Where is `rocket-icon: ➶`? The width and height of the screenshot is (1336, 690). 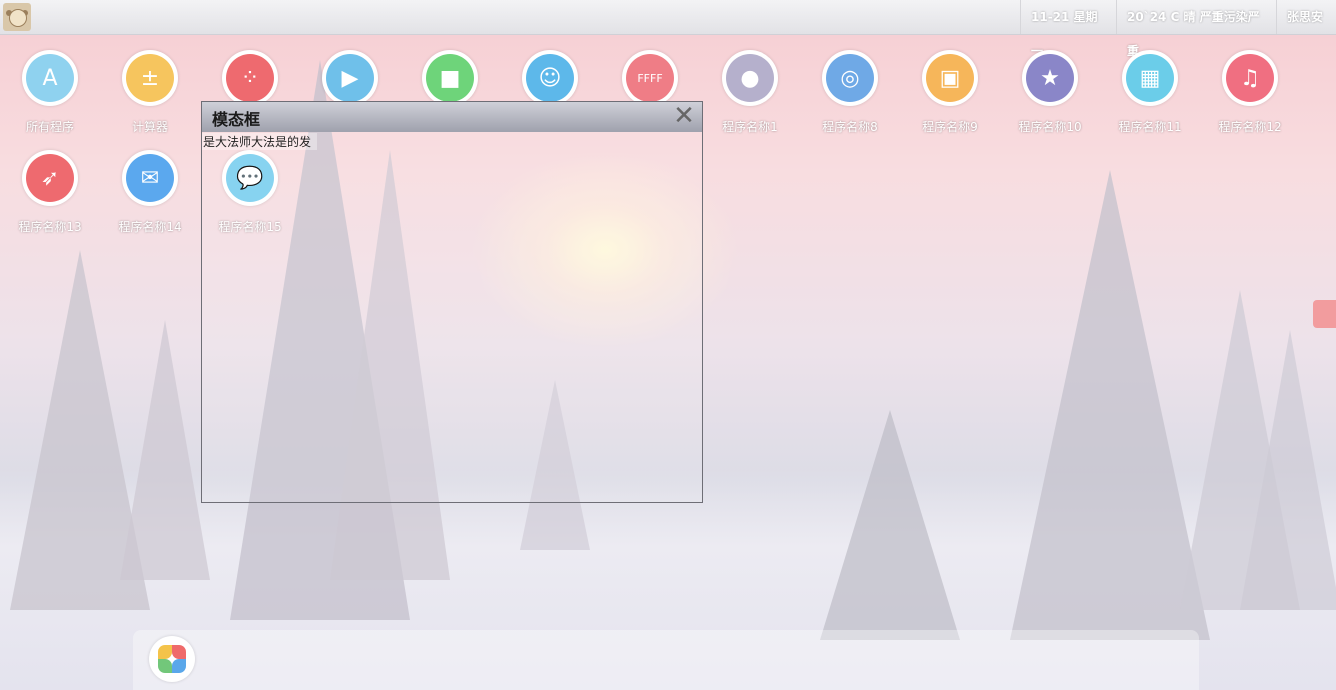 rocket-icon: ➶ is located at coordinates (50, 178).